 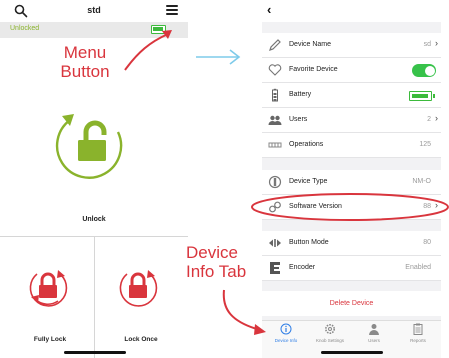 What do you see at coordinates (275, 268) in the screenshot?
I see `encoder-icon` at bounding box center [275, 268].